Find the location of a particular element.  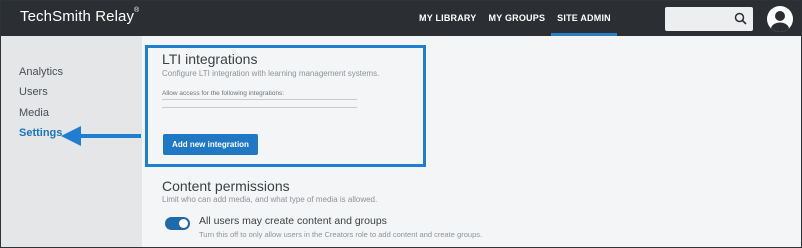

main-nav: MY LIBRARY MY GROUPS SITE ADMIN is located at coordinates (515, 18).